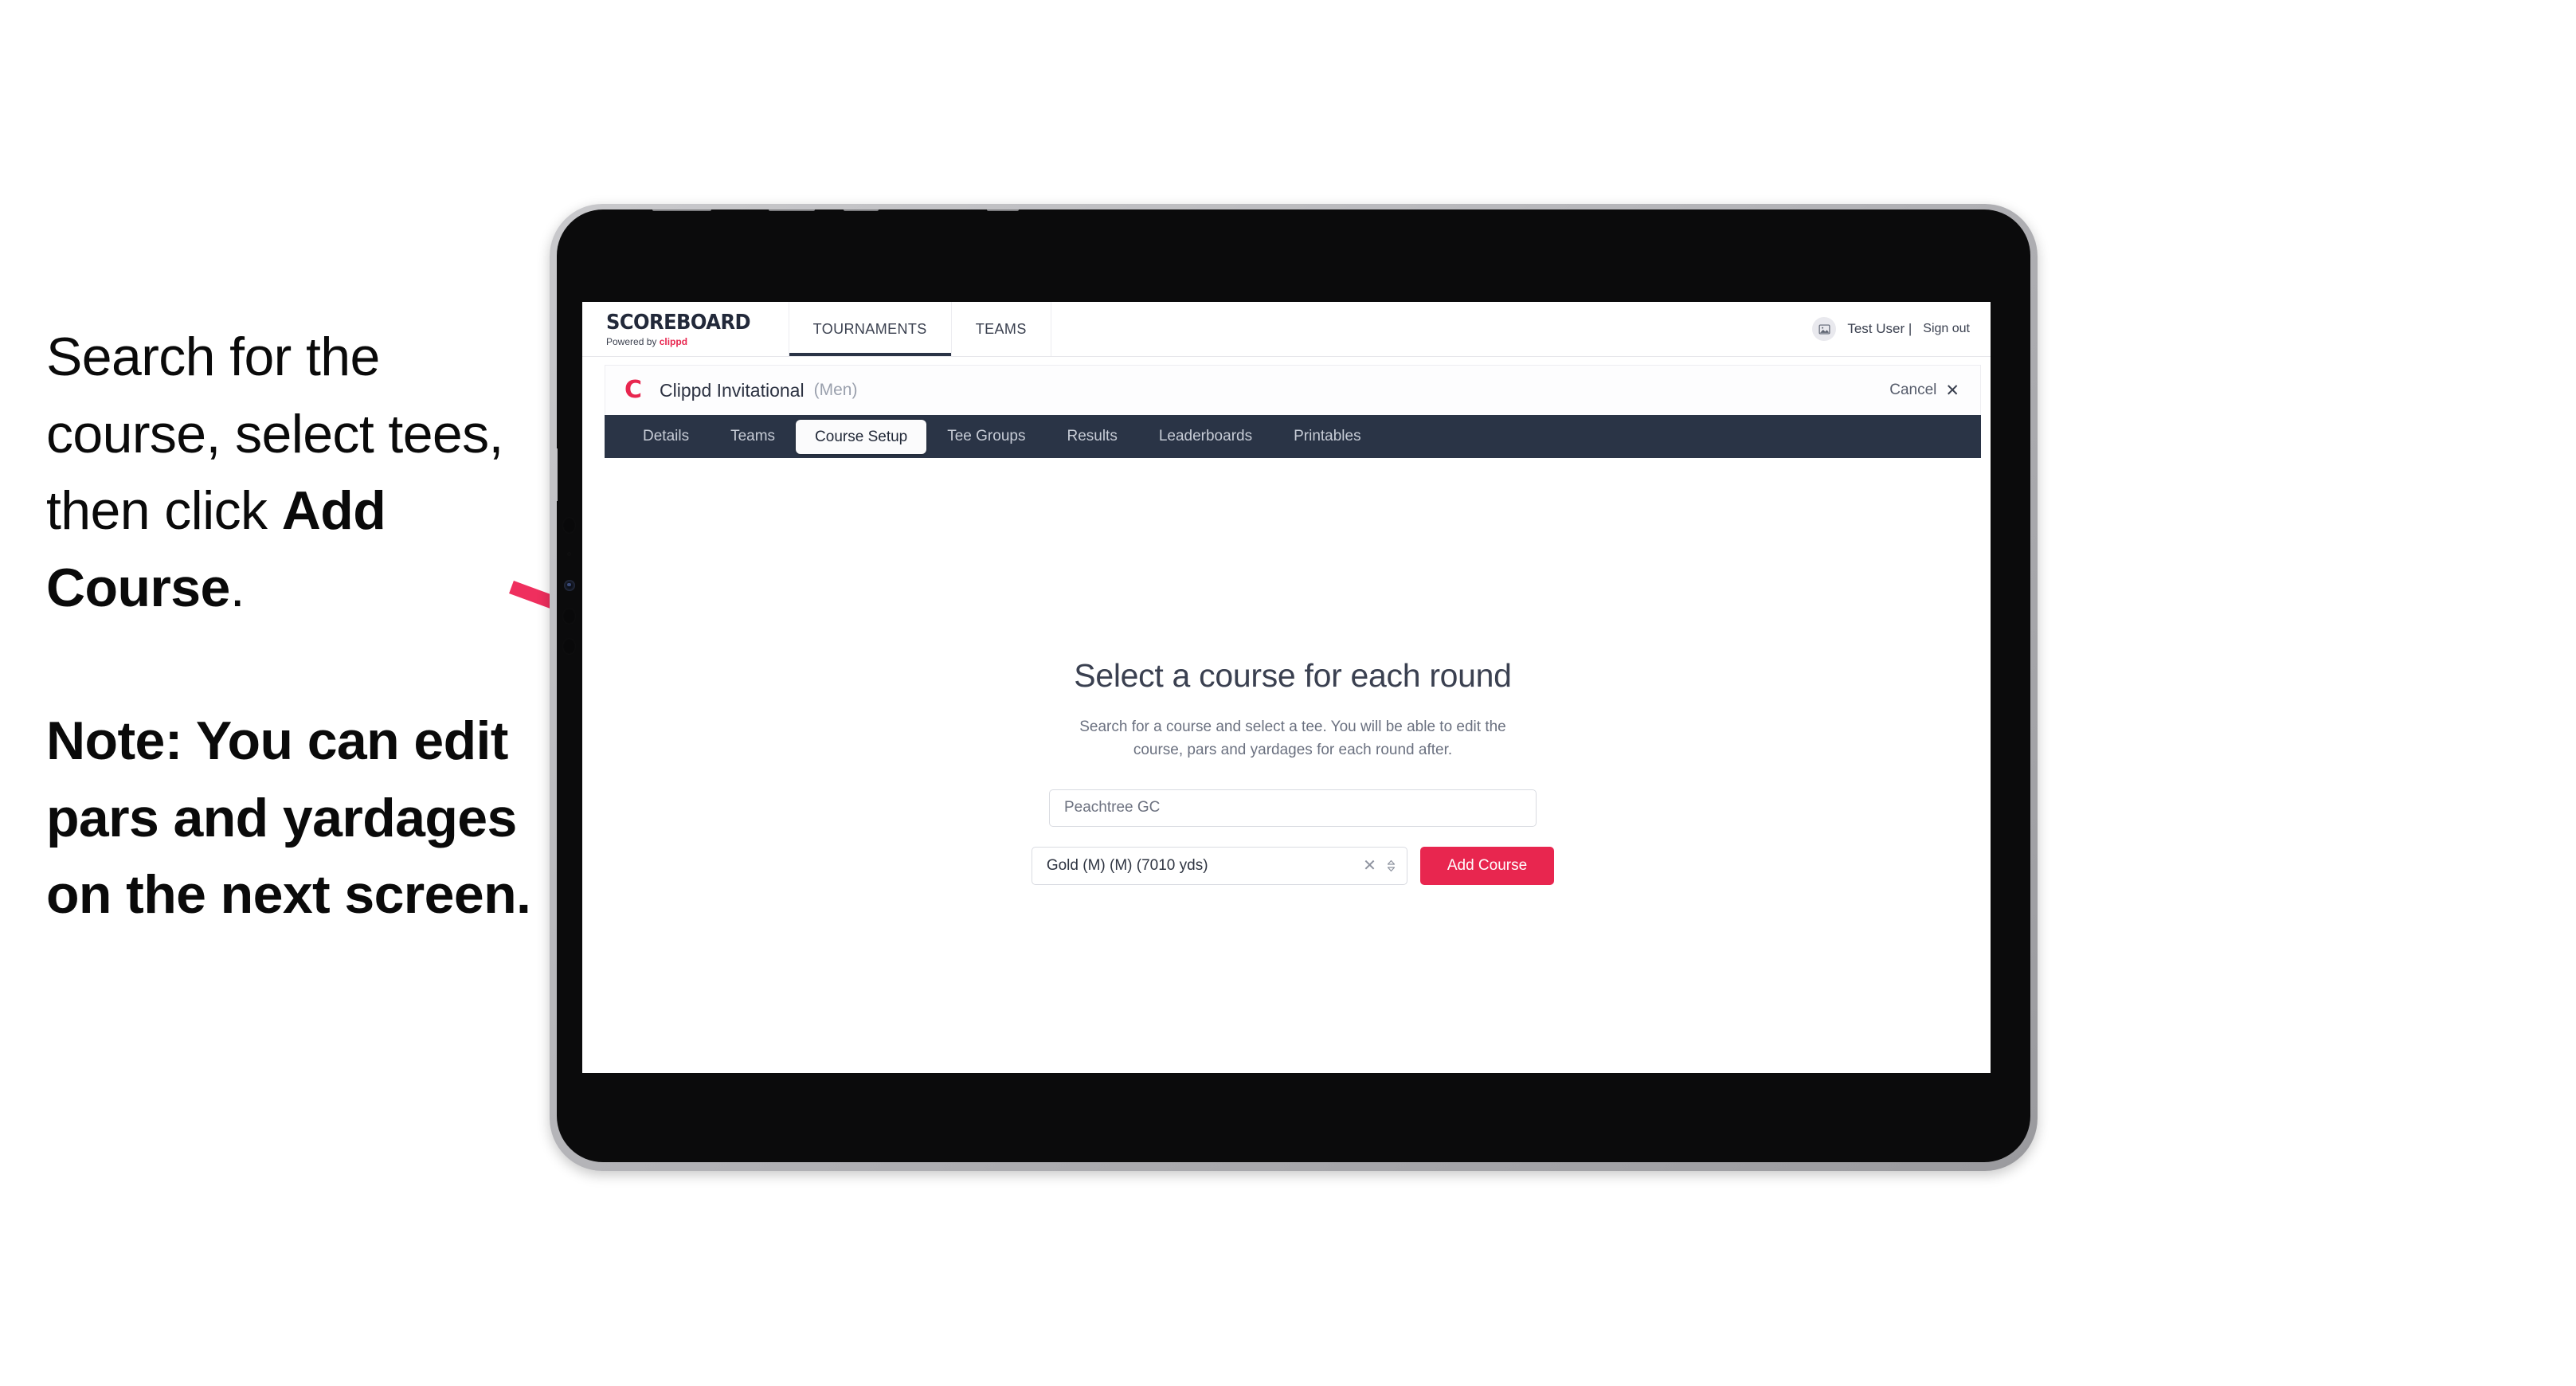 The width and height of the screenshot is (2576, 1386). I want to click on course-setup-title: Select a course for each round, so click(1293, 675).